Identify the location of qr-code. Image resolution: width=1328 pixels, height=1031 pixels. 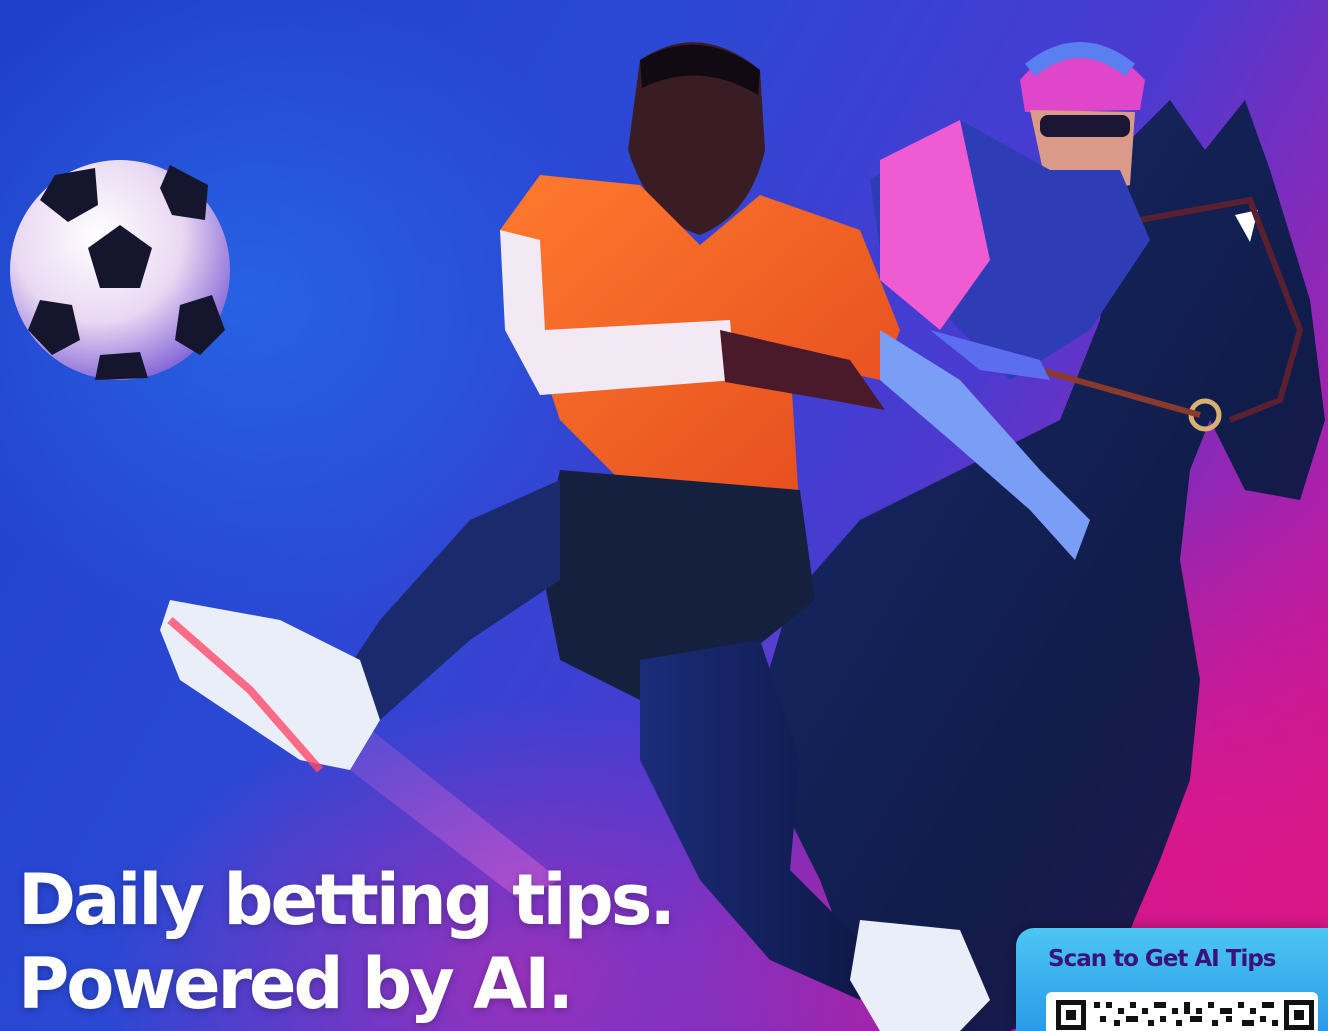
(1182, 1011).